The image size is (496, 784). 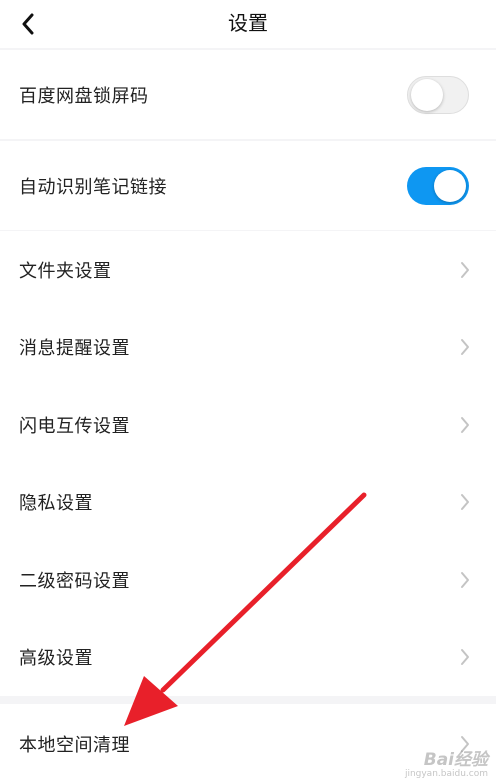 I want to click on row-label: 隐私设置, so click(x=56, y=504).